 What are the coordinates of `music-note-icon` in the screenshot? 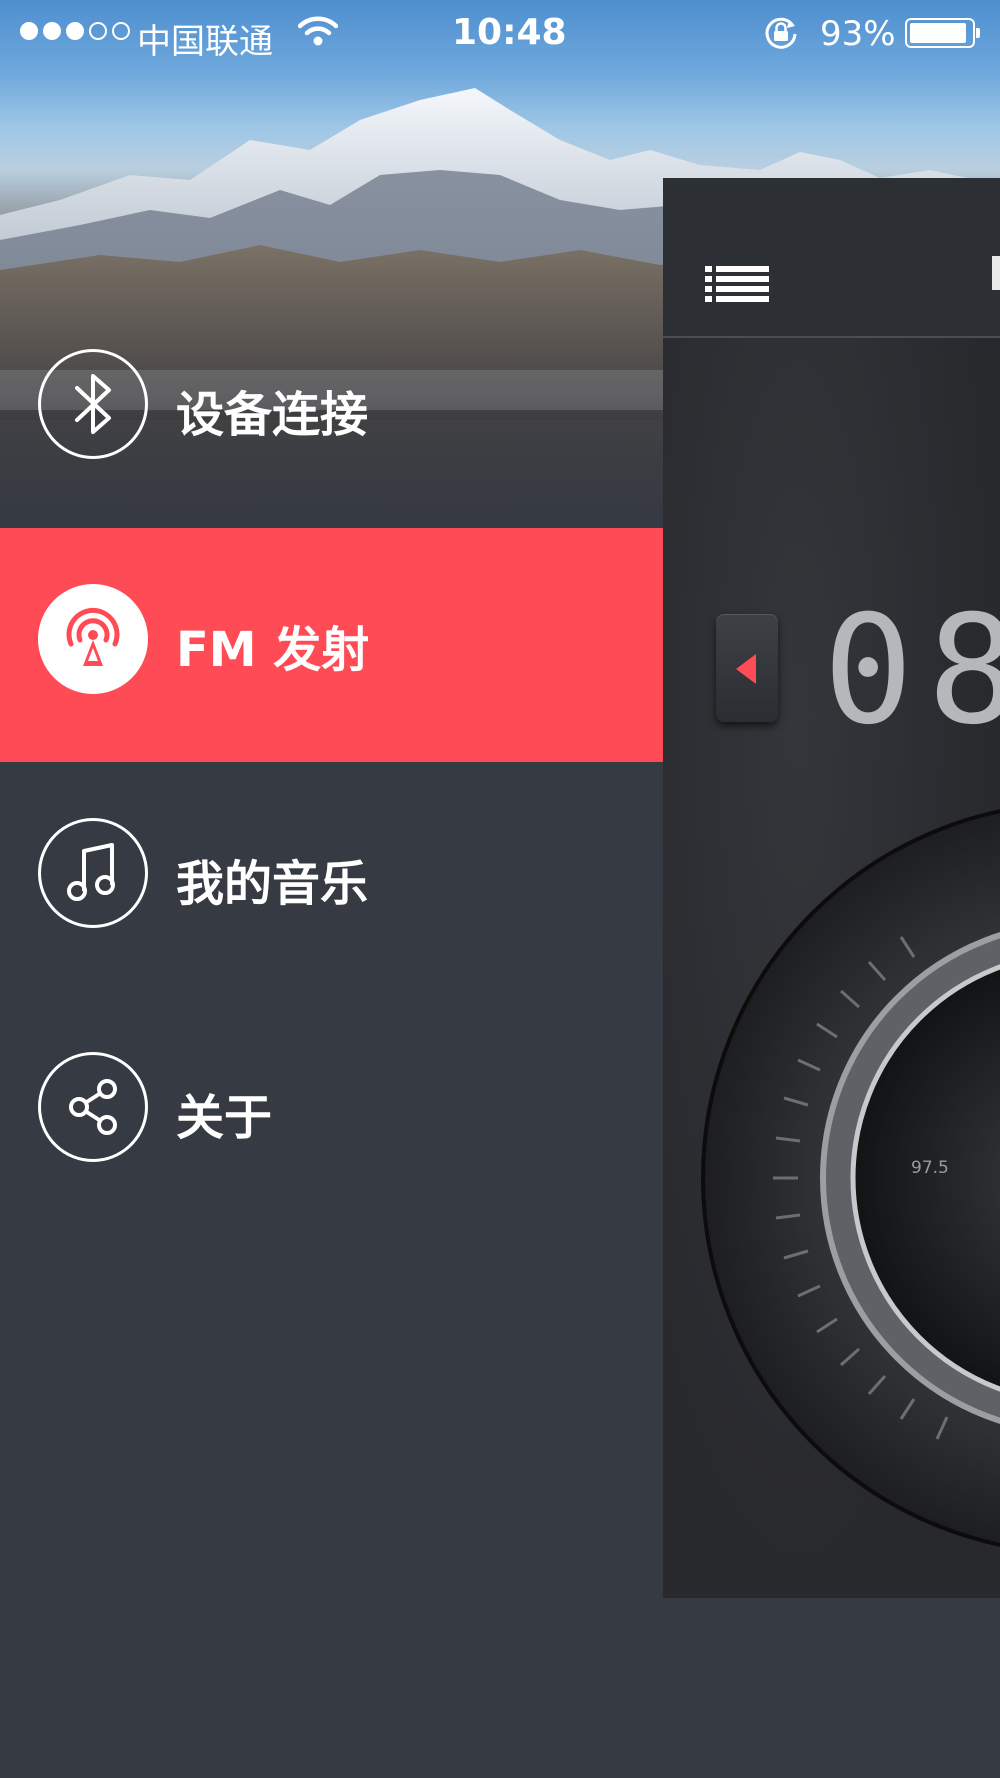 It's located at (93, 873).